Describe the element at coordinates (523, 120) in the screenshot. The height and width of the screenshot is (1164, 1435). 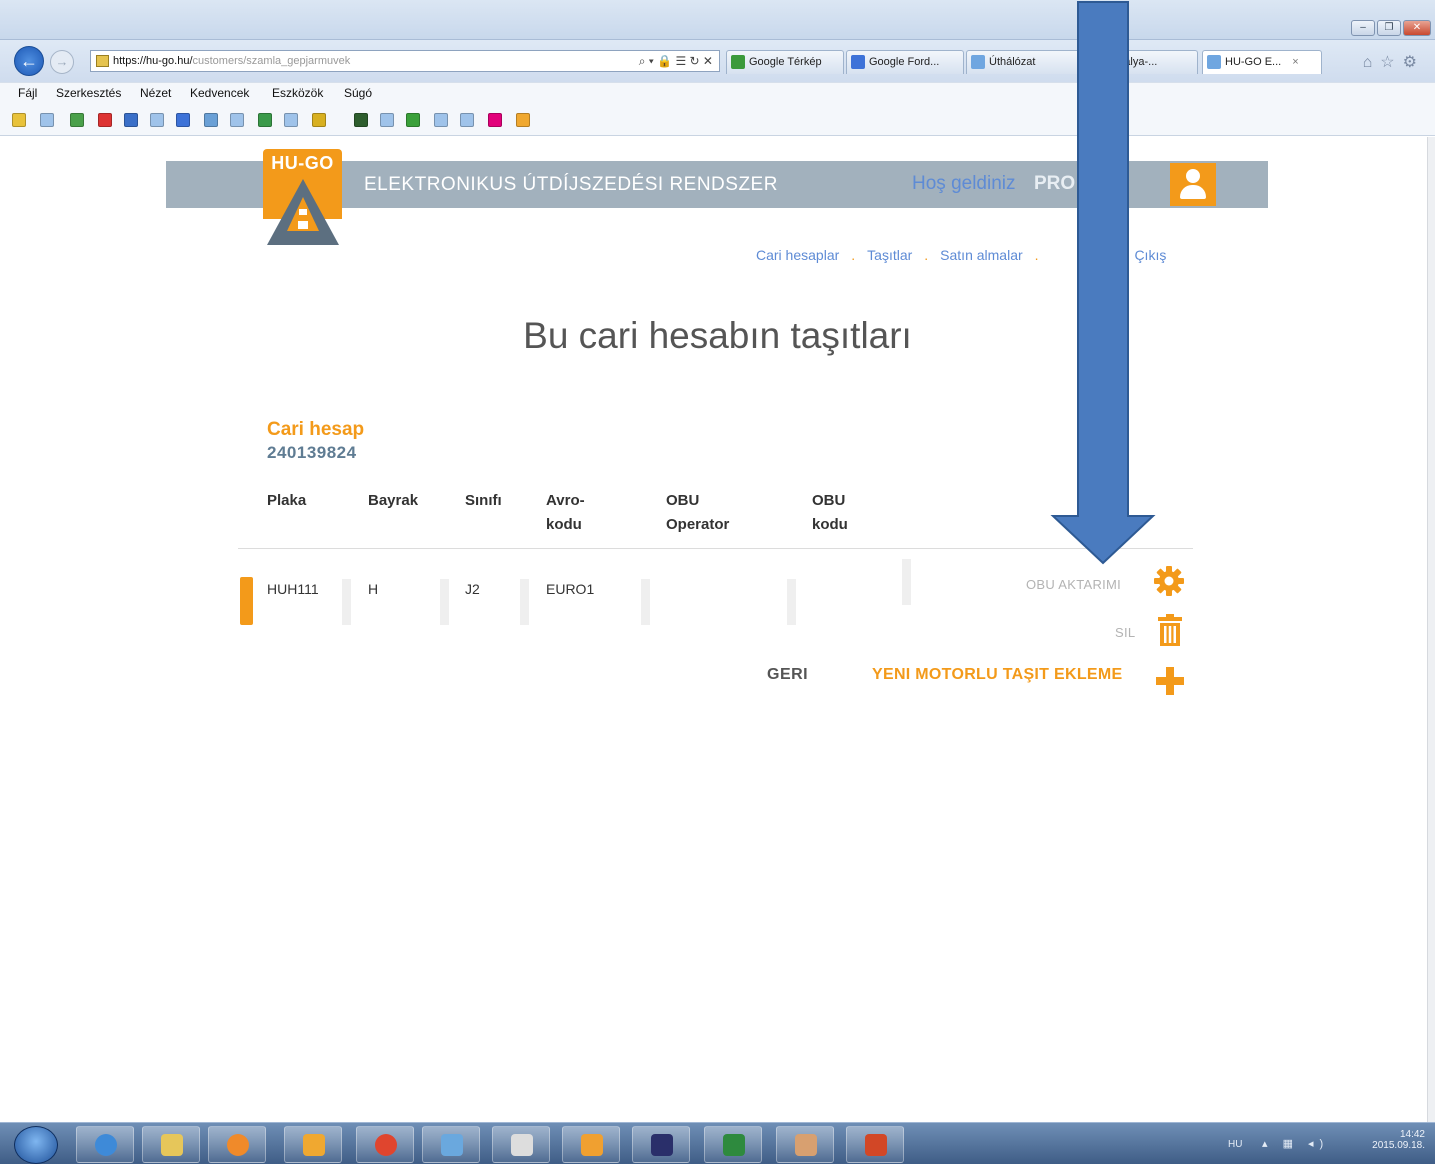
I see `favorite-orange-icon` at that location.